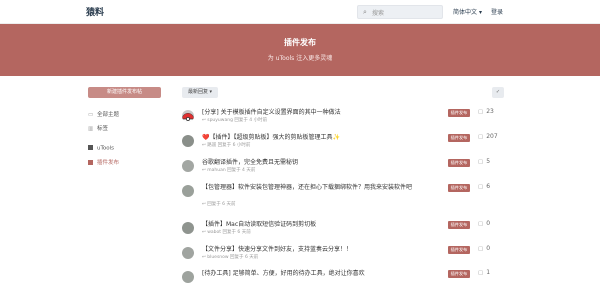 Image resolution: width=600 pixels, height=283 pixels. I want to click on reply-count-value: 207, so click(492, 136).